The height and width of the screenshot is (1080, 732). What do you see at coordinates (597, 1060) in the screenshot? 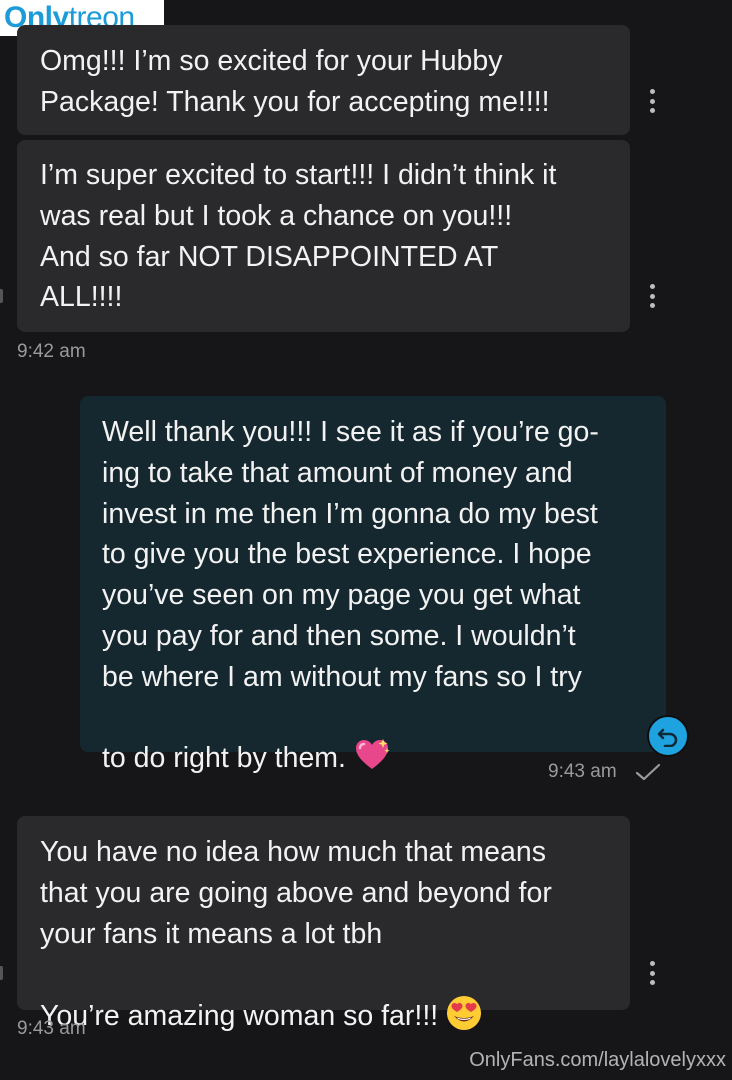
I see `footer-watermark: OnlyFans.com/laylalovelyxxx` at bounding box center [597, 1060].